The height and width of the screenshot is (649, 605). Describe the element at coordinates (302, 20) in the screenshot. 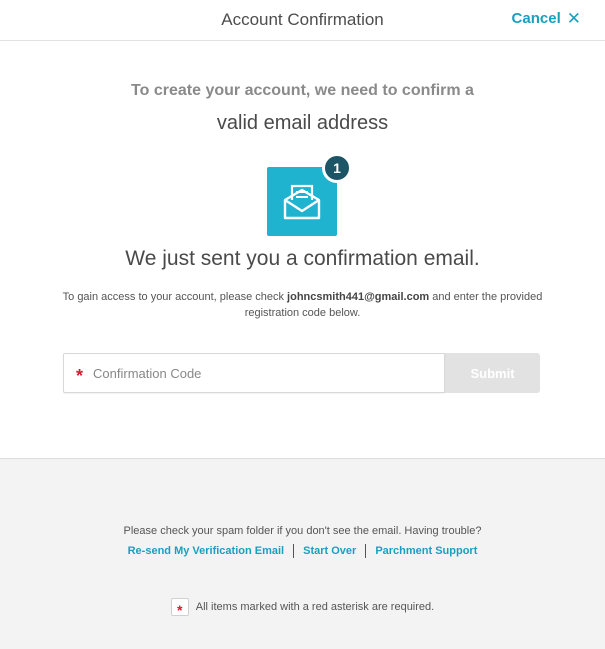

I see `header-bar: Account Confirmation Cancel ✕` at that location.